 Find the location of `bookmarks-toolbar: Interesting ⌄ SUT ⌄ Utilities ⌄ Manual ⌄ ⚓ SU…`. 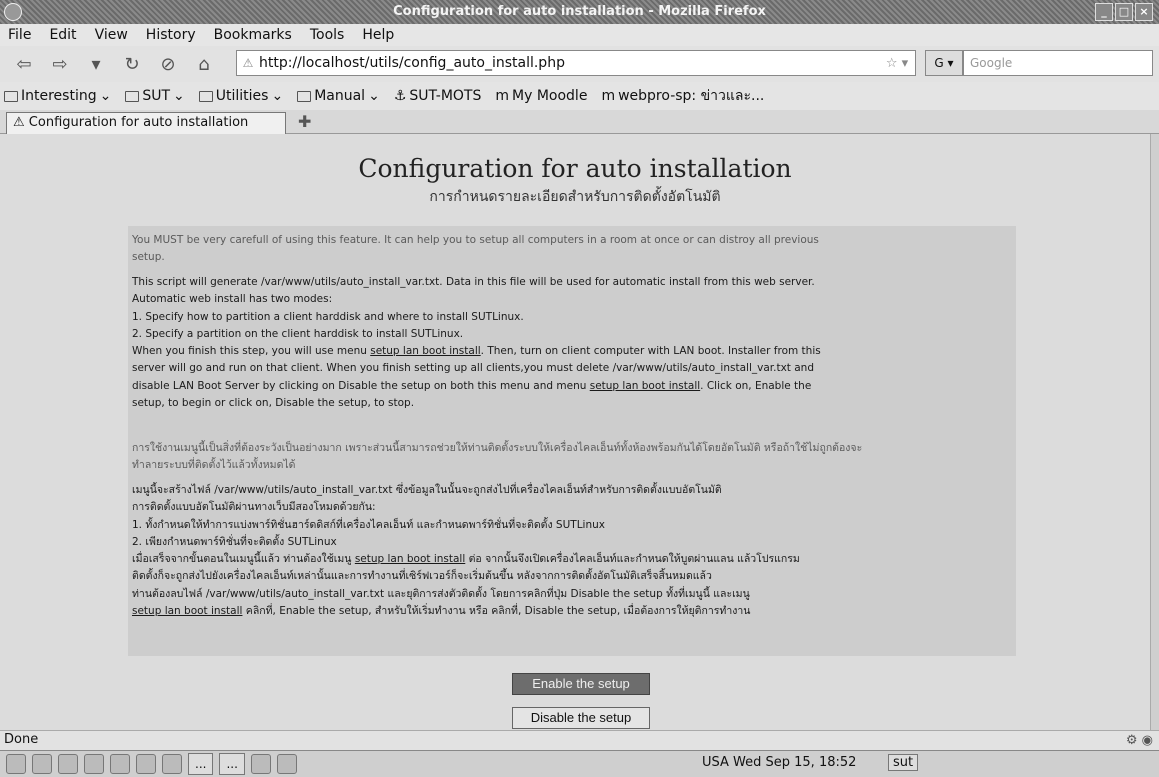

bookmarks-toolbar: Interesting ⌄ SUT ⌄ Utilities ⌄ Manual ⌄ ⚓ SU… is located at coordinates (579, 96).